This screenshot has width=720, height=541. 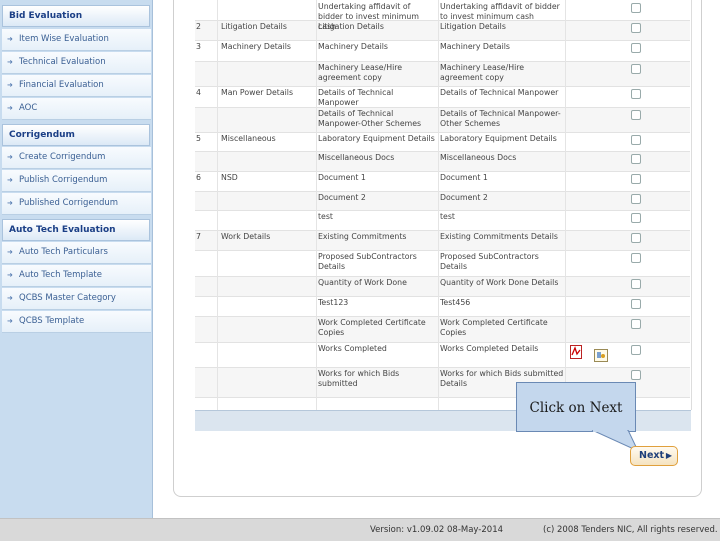 I want to click on cell-sn: 6, so click(x=198, y=177).